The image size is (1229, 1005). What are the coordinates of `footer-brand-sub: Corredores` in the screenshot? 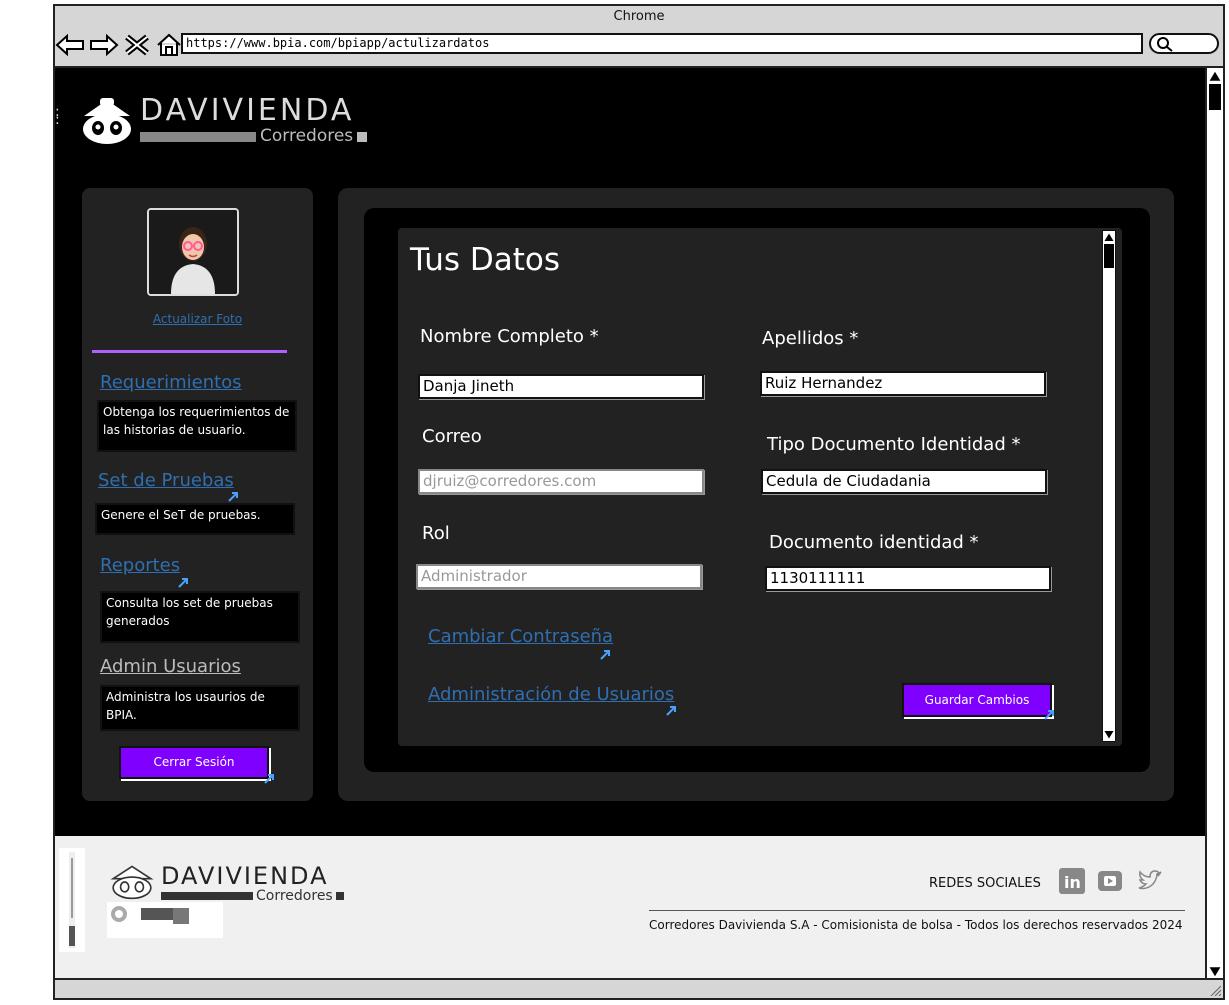 It's located at (294, 896).